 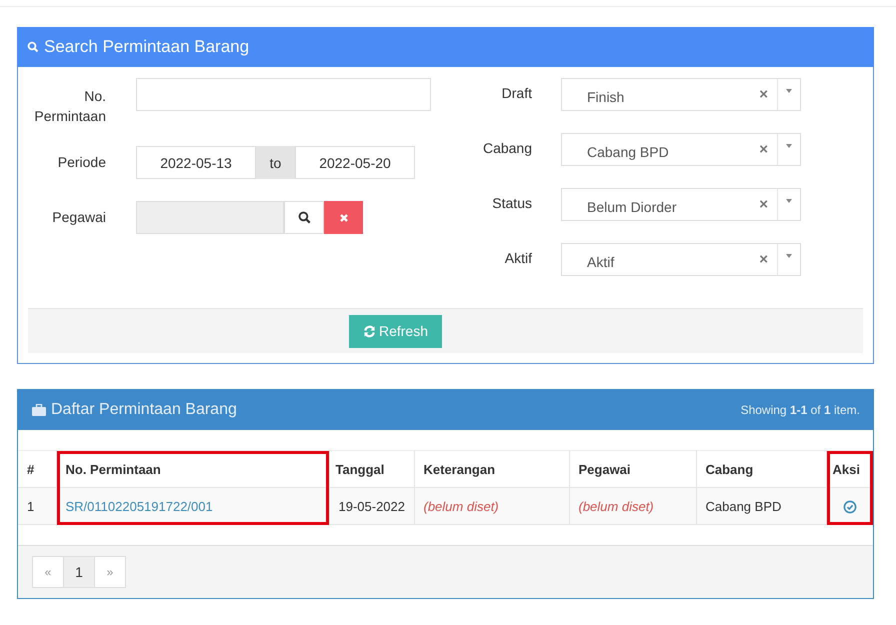 I want to click on field-label: Draft, so click(x=516, y=93).